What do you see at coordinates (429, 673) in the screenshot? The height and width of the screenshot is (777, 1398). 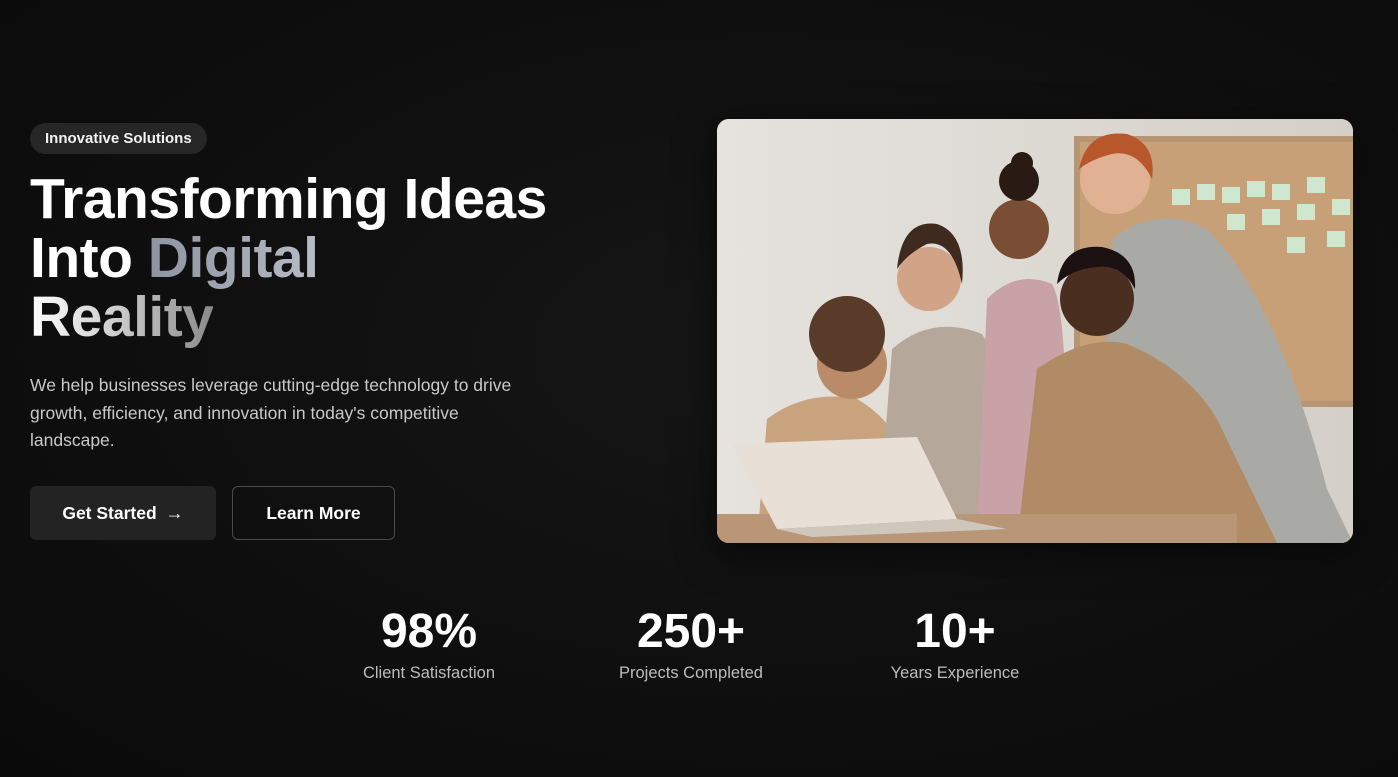 I see `stat-label: Client Satisfaction` at bounding box center [429, 673].